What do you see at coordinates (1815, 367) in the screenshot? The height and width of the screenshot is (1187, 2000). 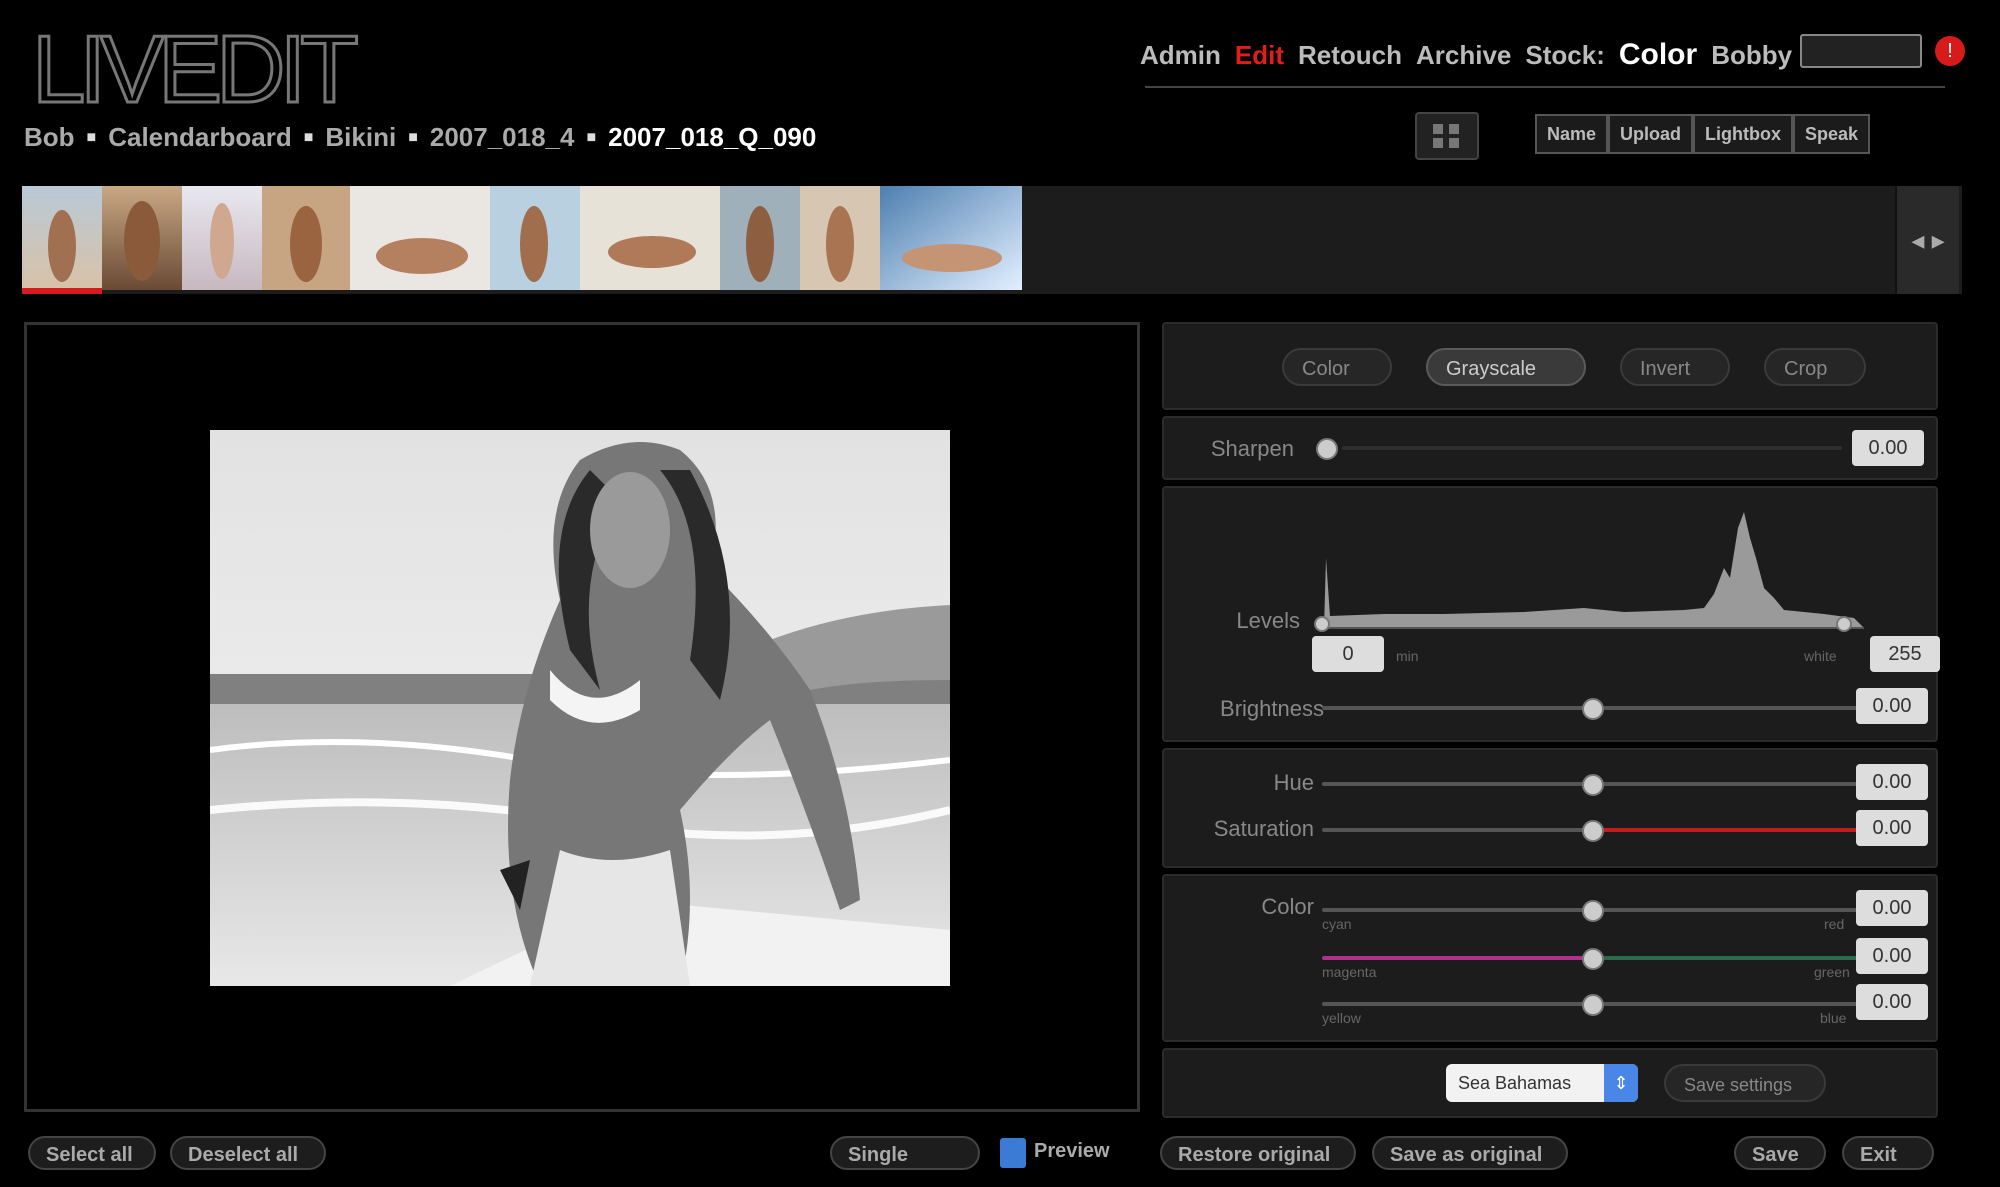 I see `mode-crop-button: Crop` at bounding box center [1815, 367].